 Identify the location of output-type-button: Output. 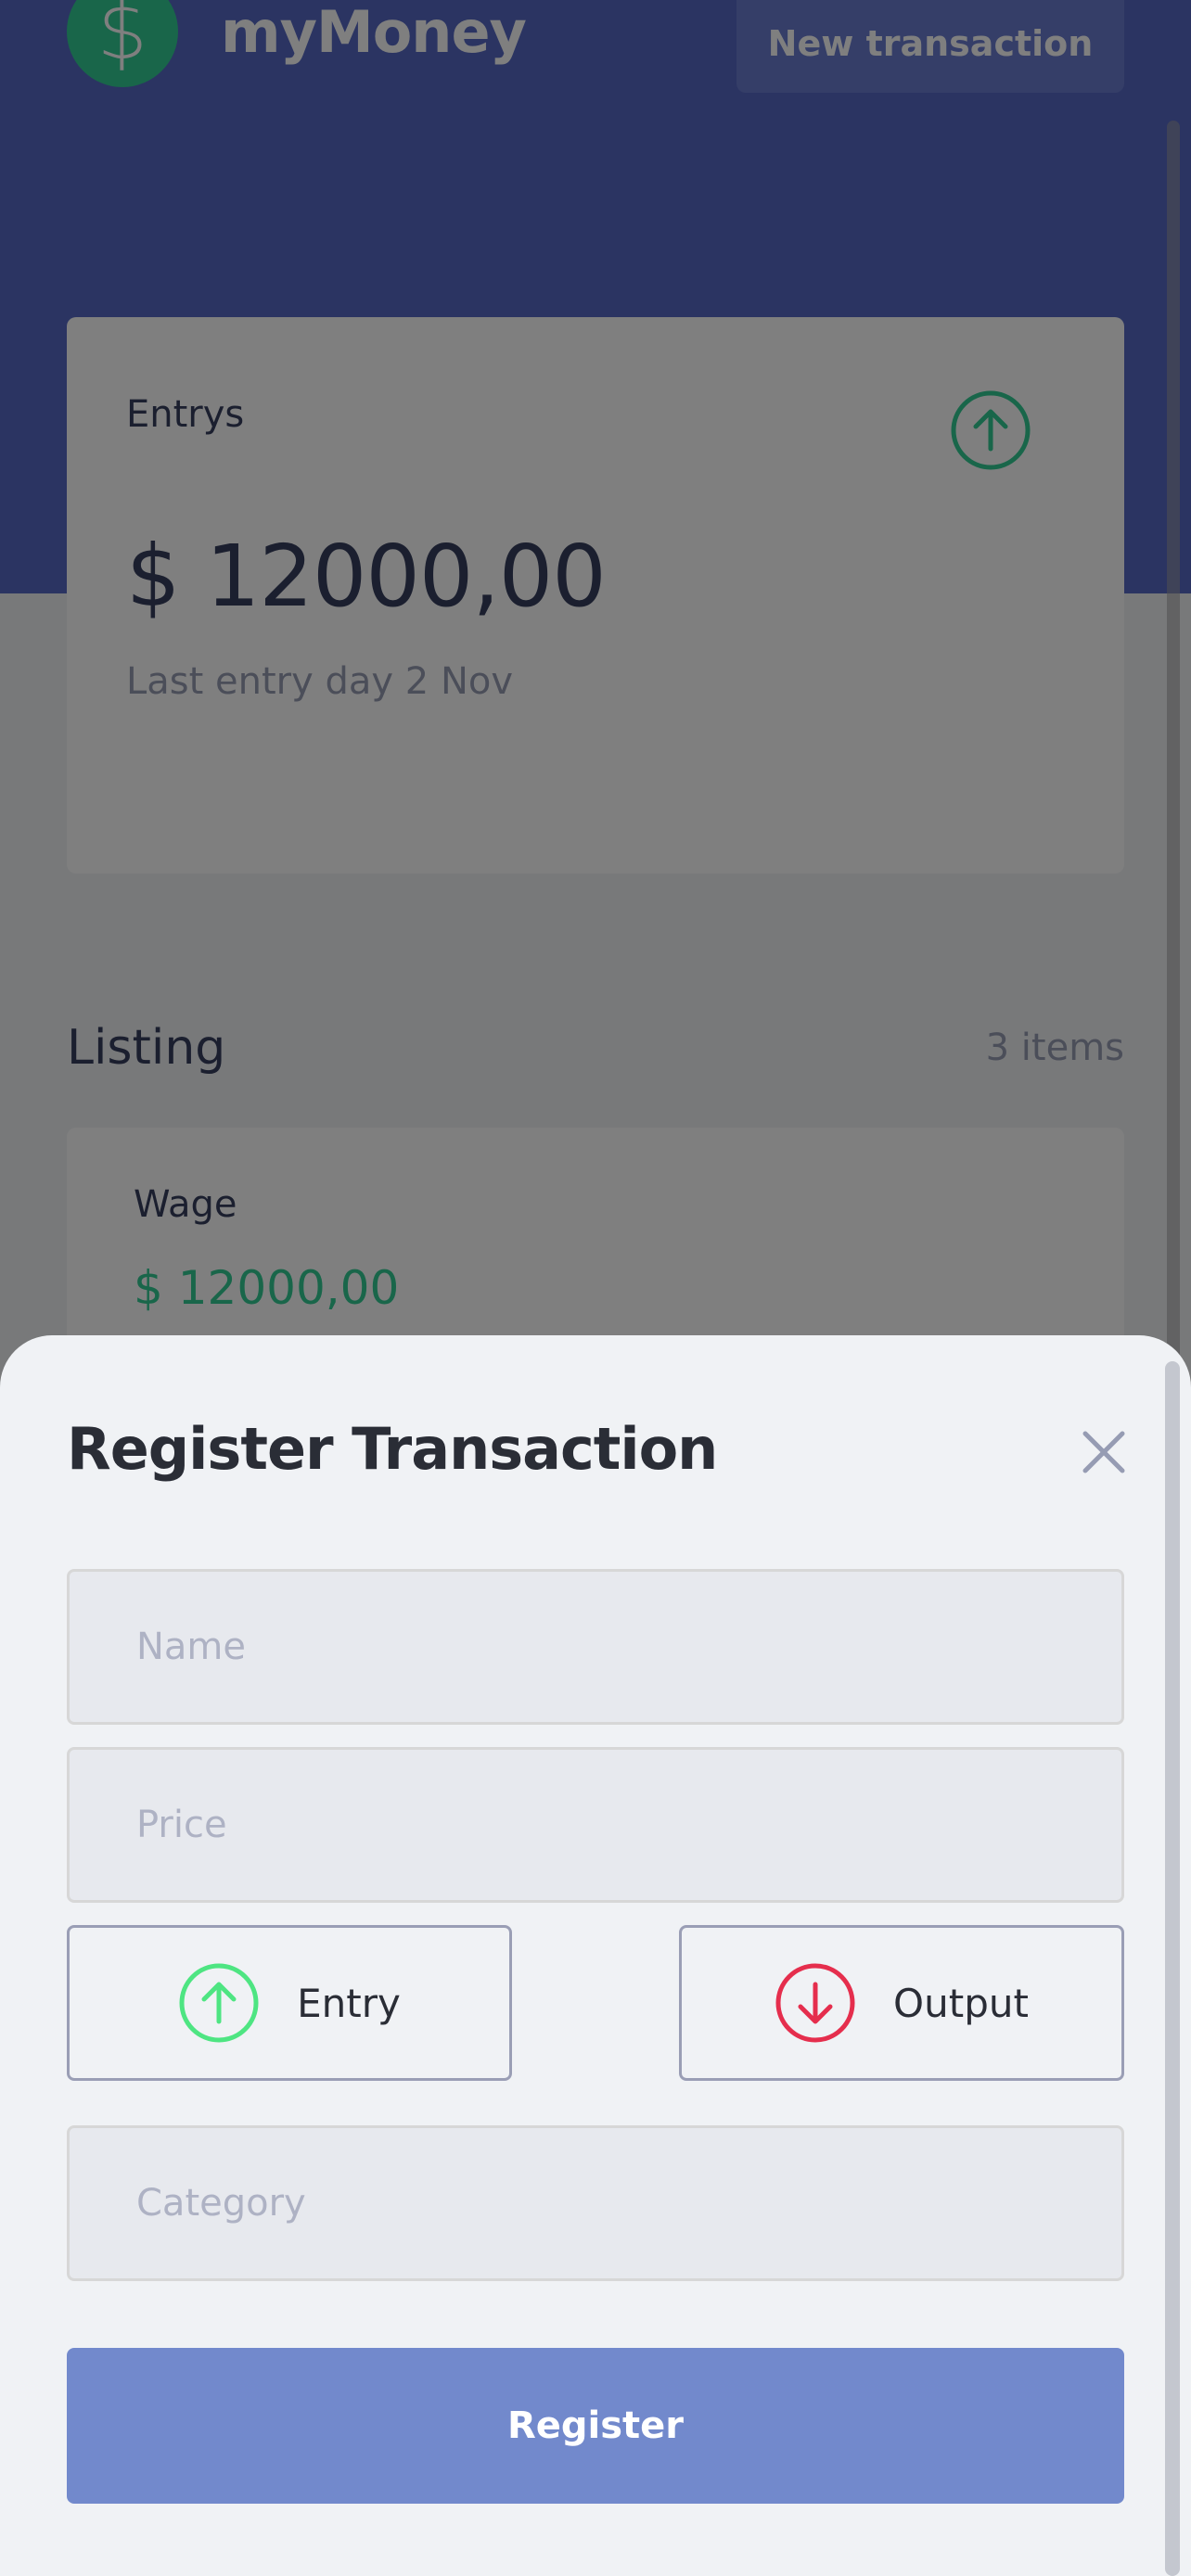
(901, 2003).